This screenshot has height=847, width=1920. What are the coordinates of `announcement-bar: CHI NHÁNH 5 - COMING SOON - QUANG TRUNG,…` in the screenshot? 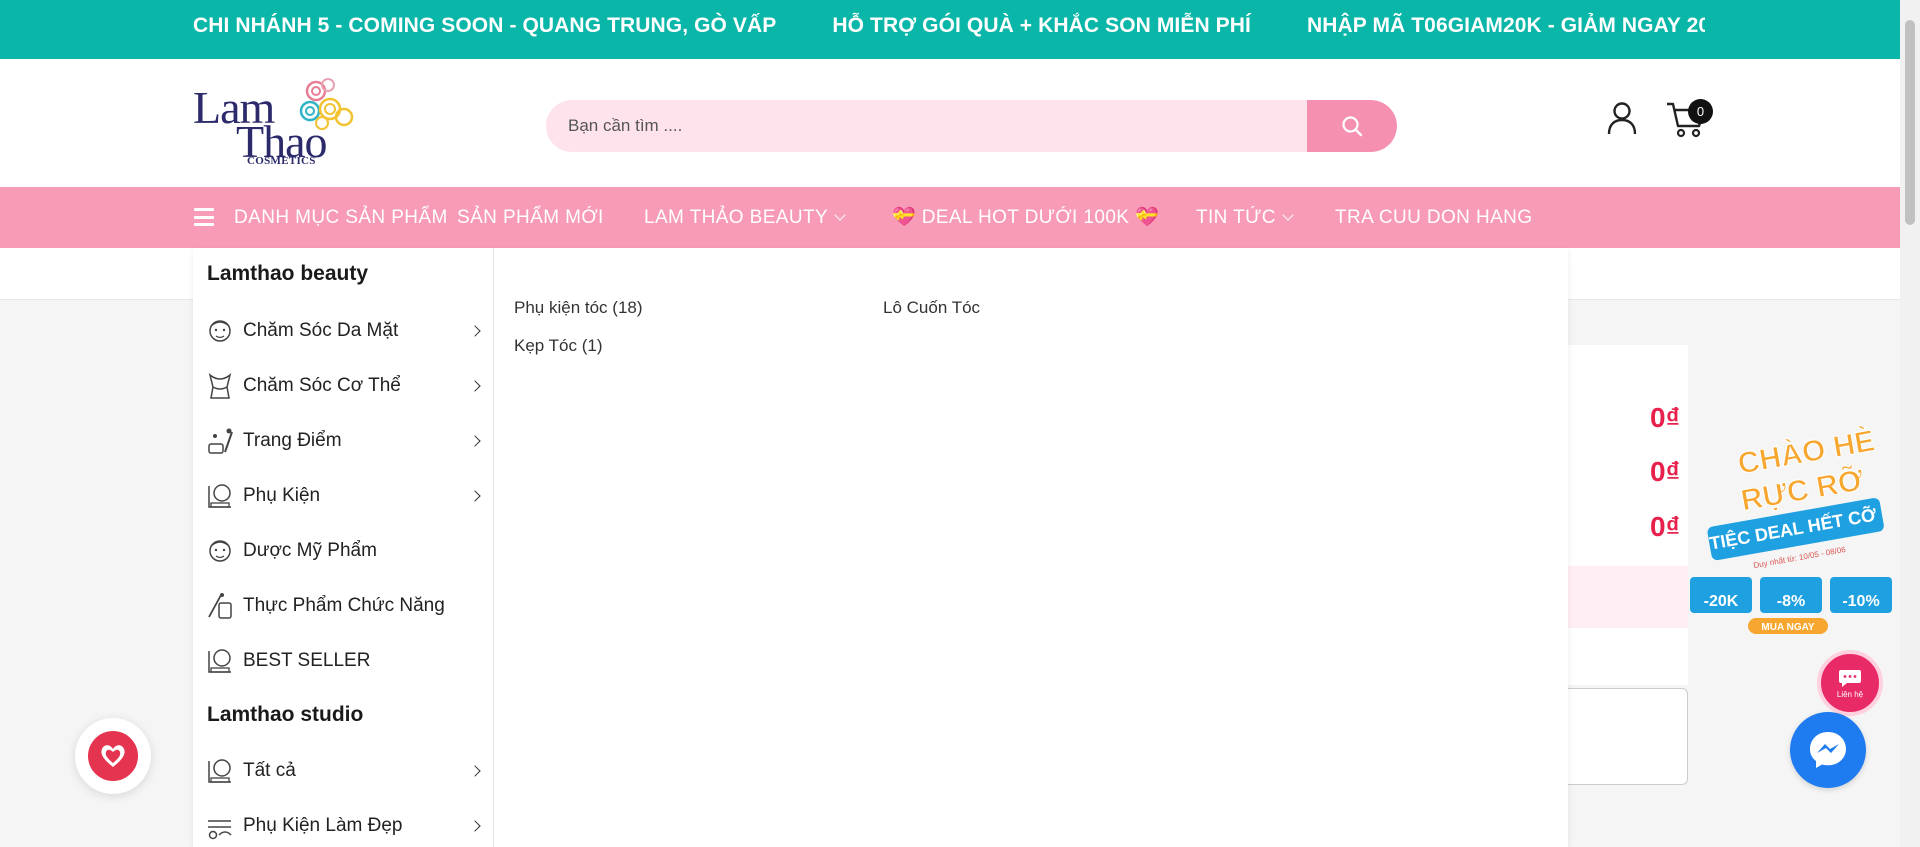 It's located at (950, 29).